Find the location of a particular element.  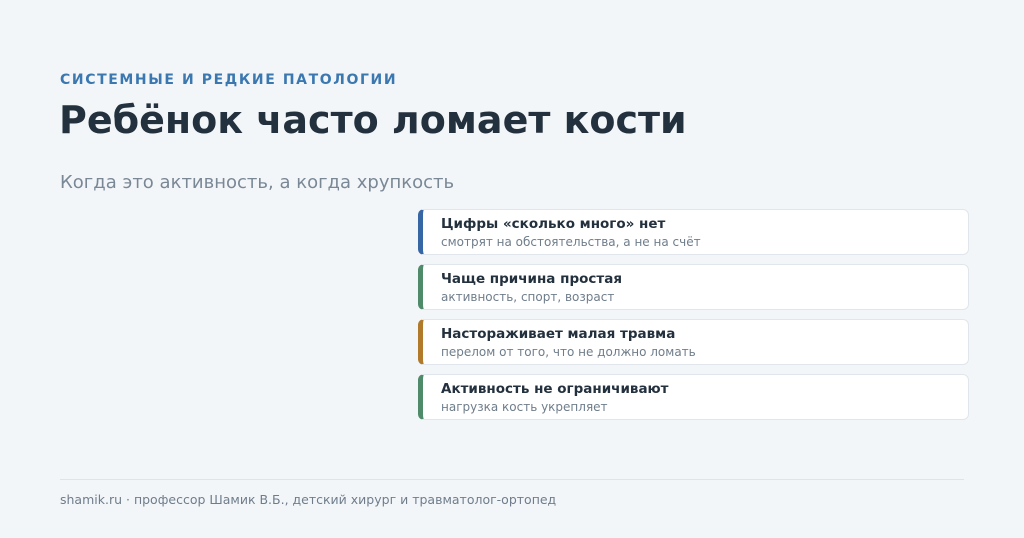

key-point-description: нагрузка кость укрепляет is located at coordinates (524, 407).